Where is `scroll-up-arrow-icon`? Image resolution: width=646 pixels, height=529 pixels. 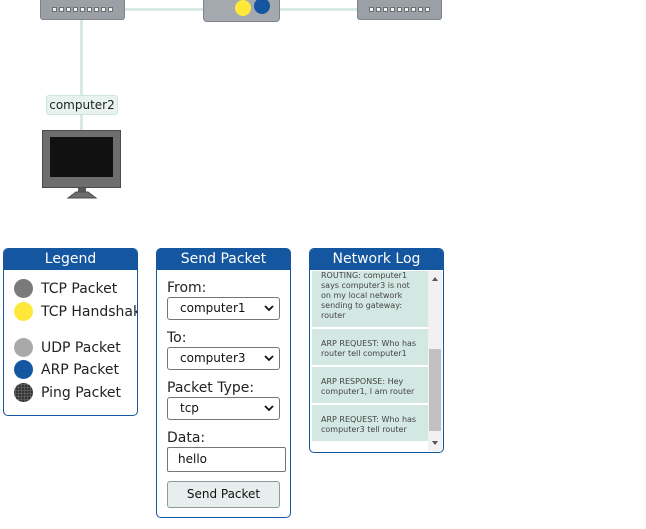
scroll-up-arrow-icon is located at coordinates (435, 279).